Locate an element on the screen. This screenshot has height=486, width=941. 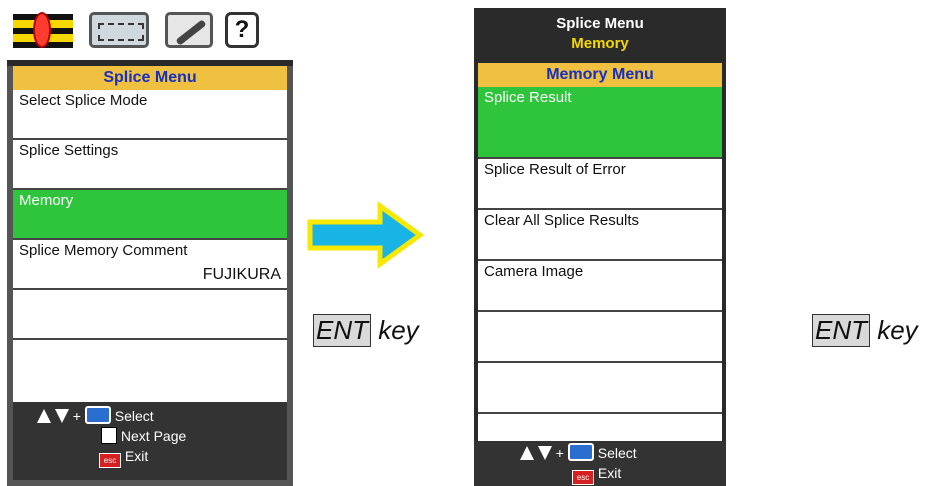
menu-item-splice-result: Splice Result is located at coordinates (600, 123).